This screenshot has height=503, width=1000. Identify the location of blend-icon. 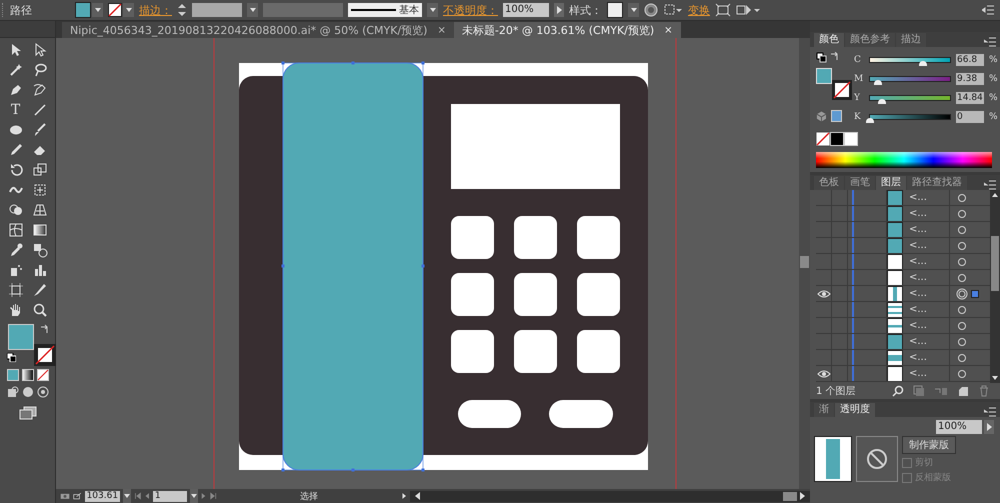
(40, 250).